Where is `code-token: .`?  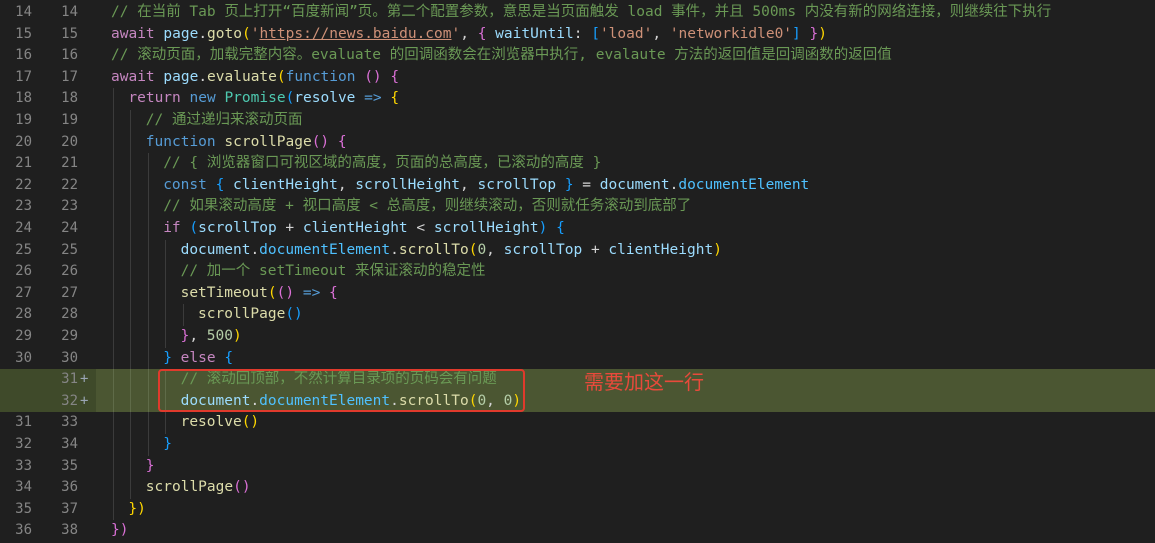
code-token: . is located at coordinates (255, 249).